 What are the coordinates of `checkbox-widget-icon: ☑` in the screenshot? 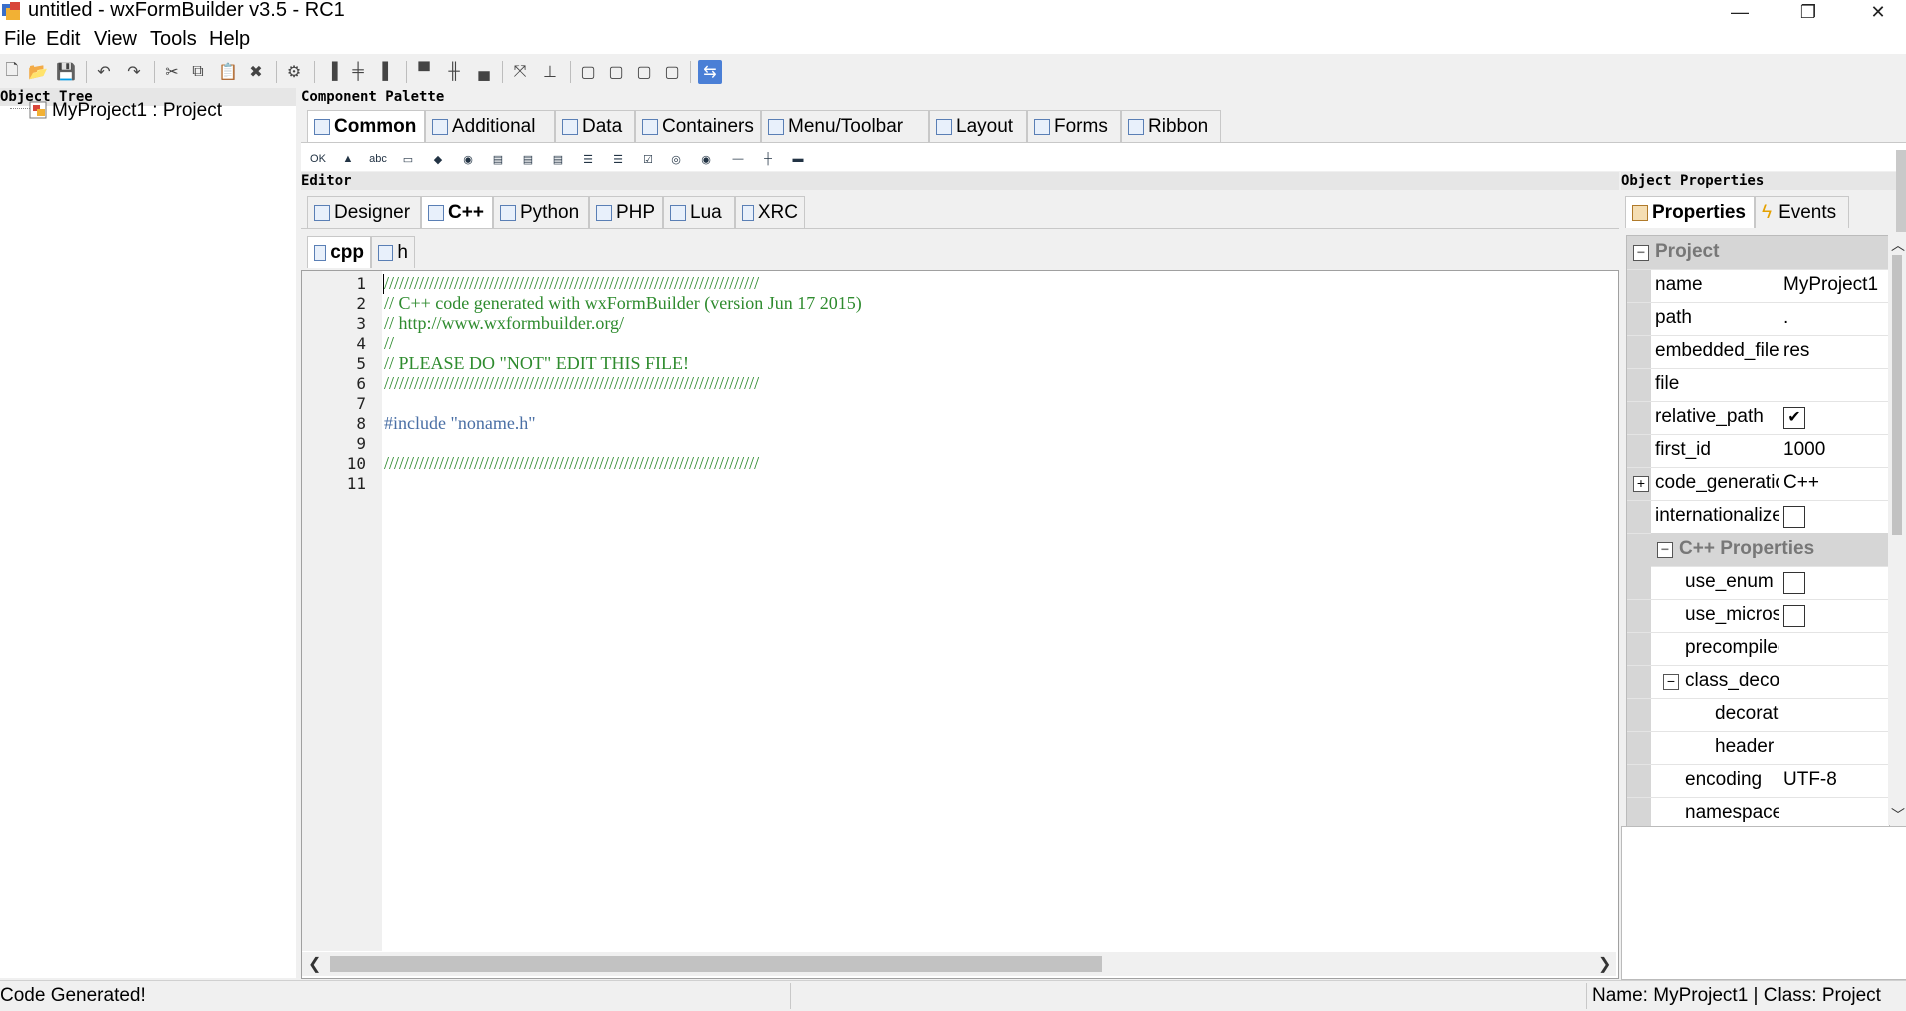 It's located at (648, 159).